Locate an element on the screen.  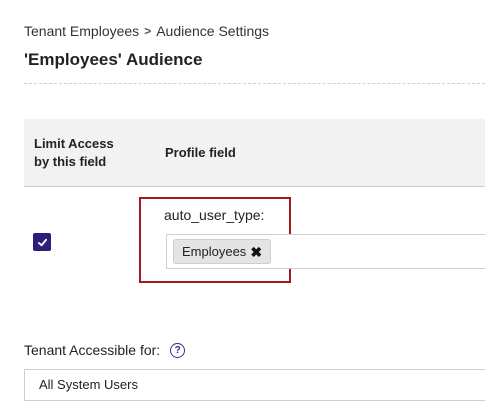
profile-field-values-input: Employees ✖ is located at coordinates (325, 251).